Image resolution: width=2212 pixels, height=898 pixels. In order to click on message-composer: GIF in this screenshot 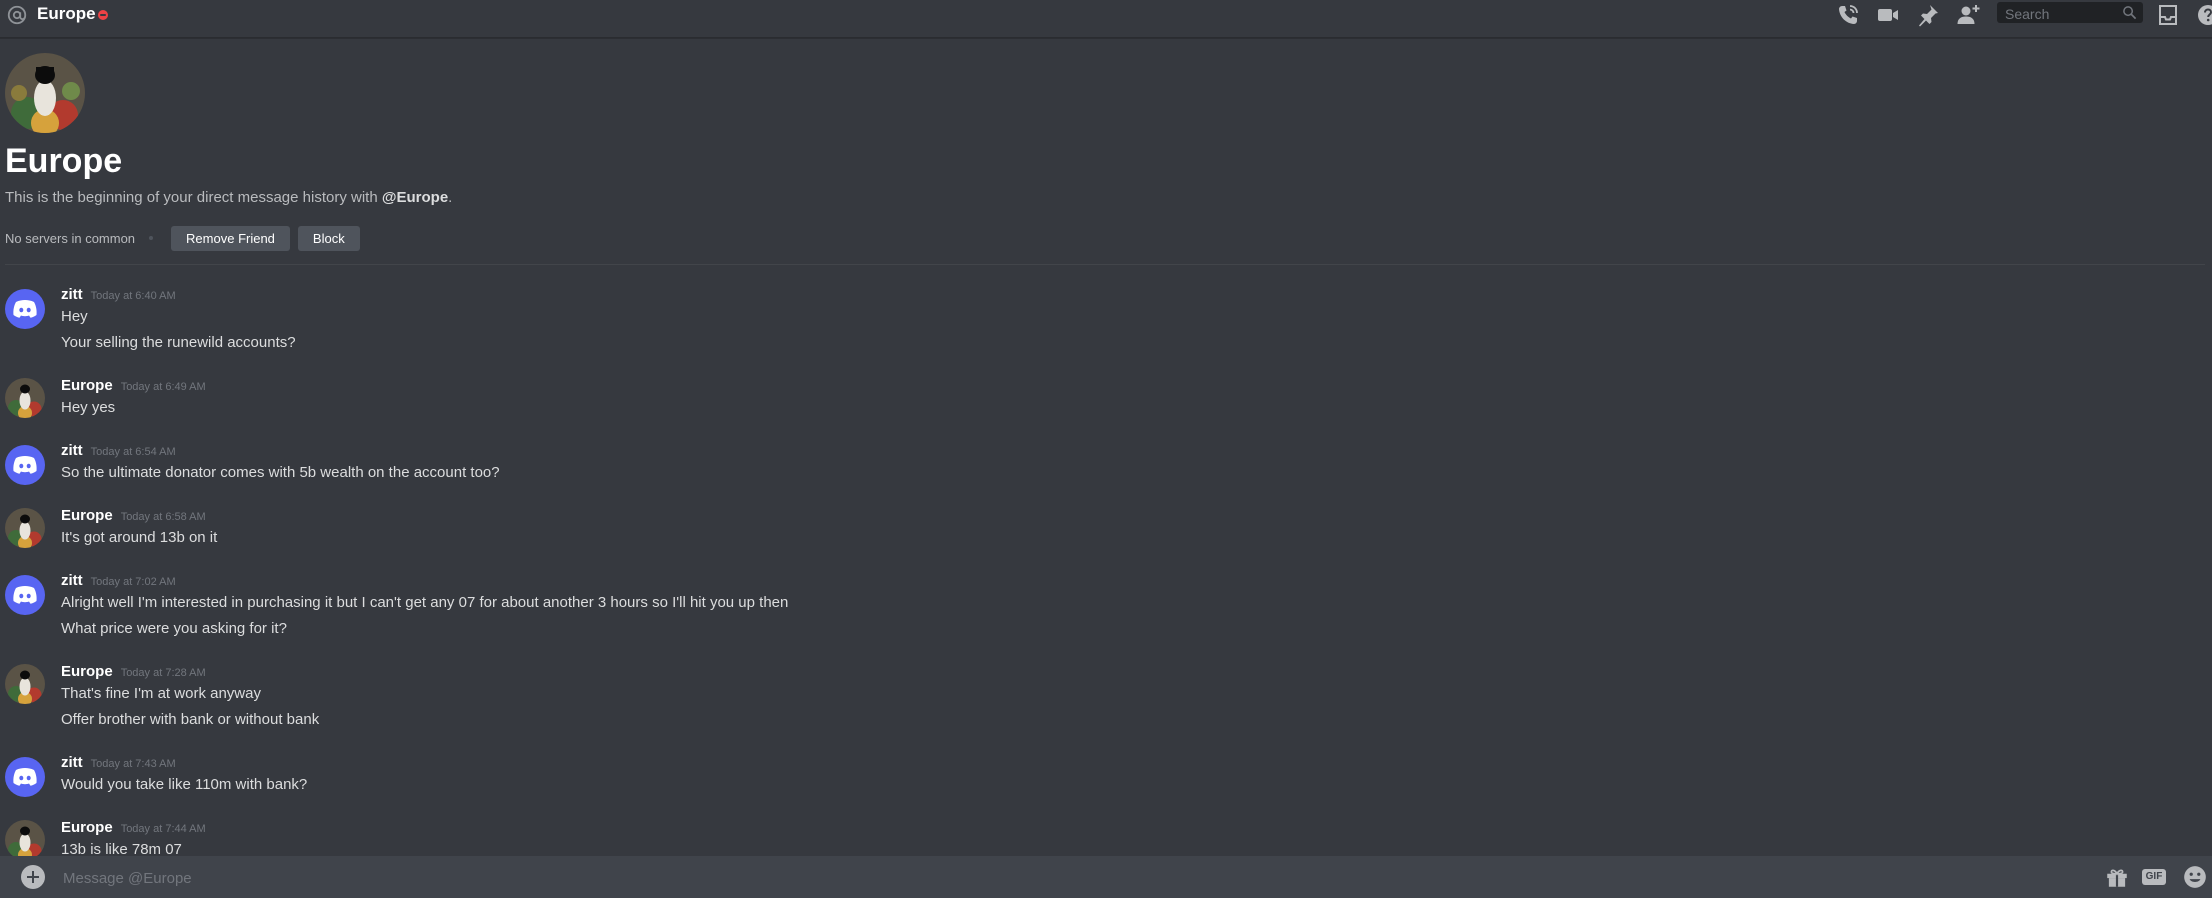, I will do `click(1106, 877)`.